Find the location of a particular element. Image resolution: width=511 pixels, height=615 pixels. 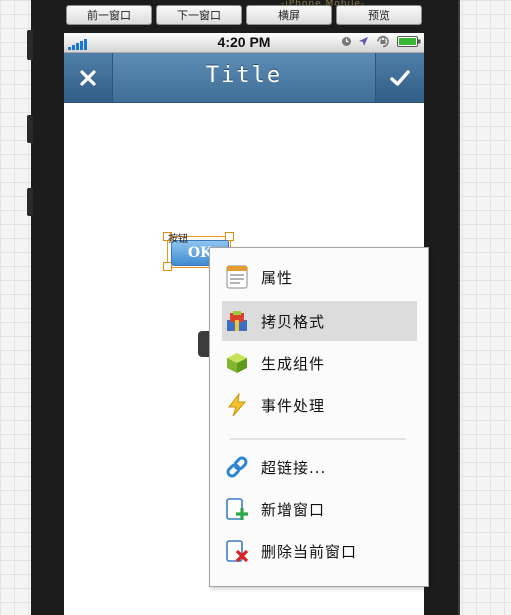

menu-item-label: 拷贝格式 is located at coordinates (293, 321).